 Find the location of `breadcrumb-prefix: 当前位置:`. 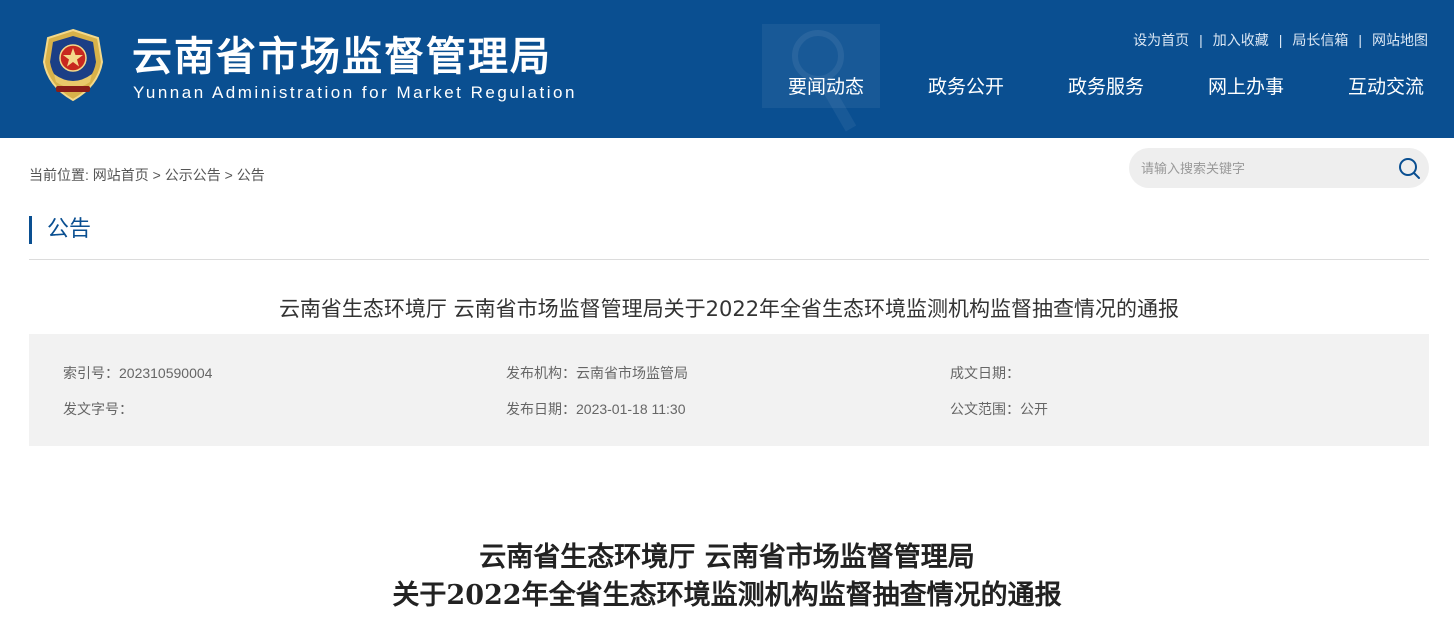

breadcrumb-prefix: 当前位置: is located at coordinates (59, 175).